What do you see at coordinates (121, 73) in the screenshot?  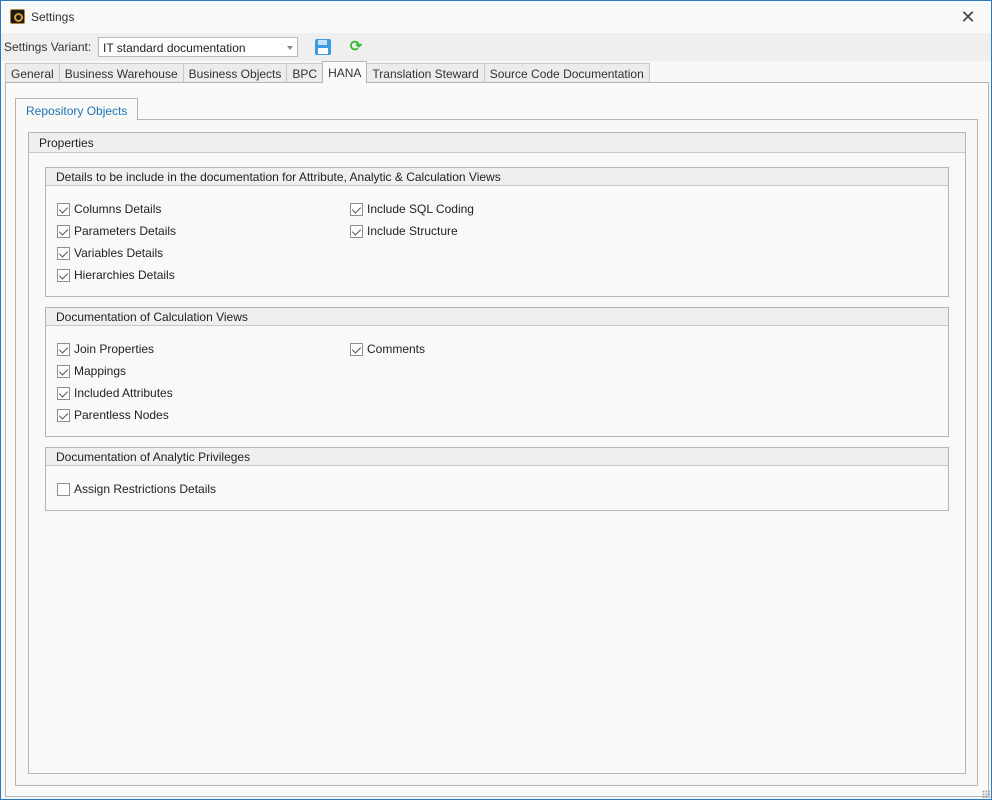 I see `tab-business-warehouse: Business Warehouse` at bounding box center [121, 73].